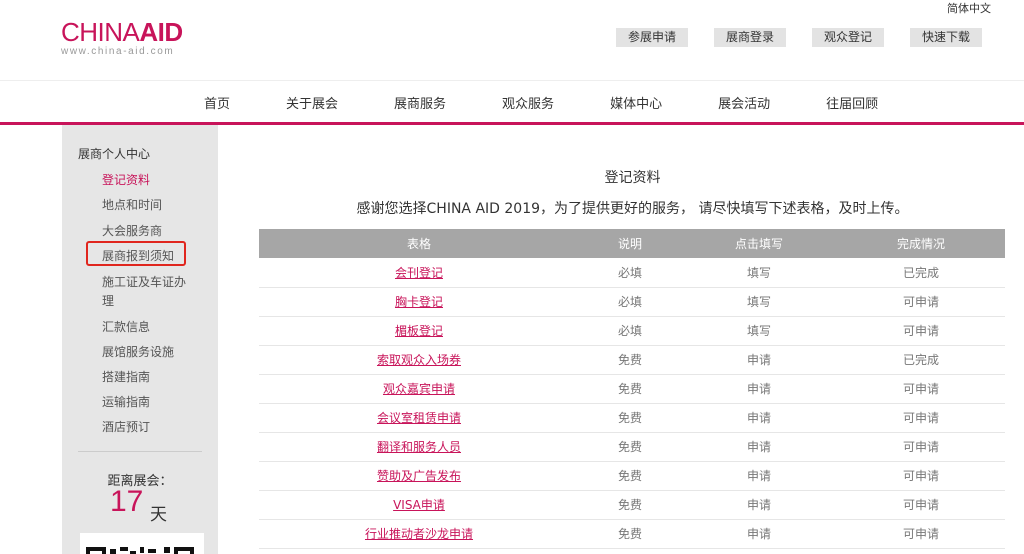 This screenshot has height=554, width=1024. Describe the element at coordinates (759, 243) in the screenshot. I see `table-header-action: 点击填写` at that location.